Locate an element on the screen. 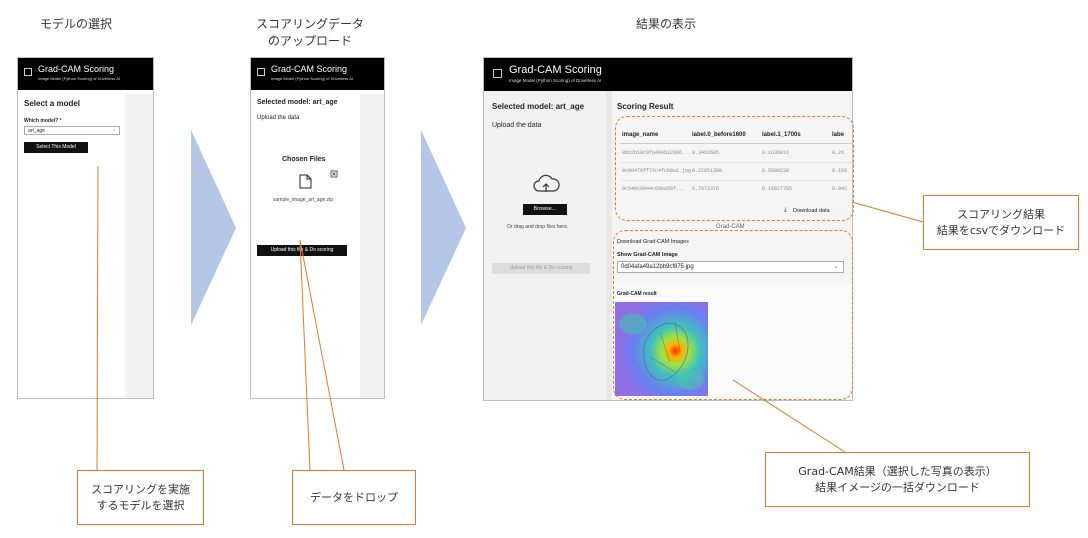 The width and height of the screenshot is (1088, 538). callout-line-drop-b is located at coordinates (322, 355).